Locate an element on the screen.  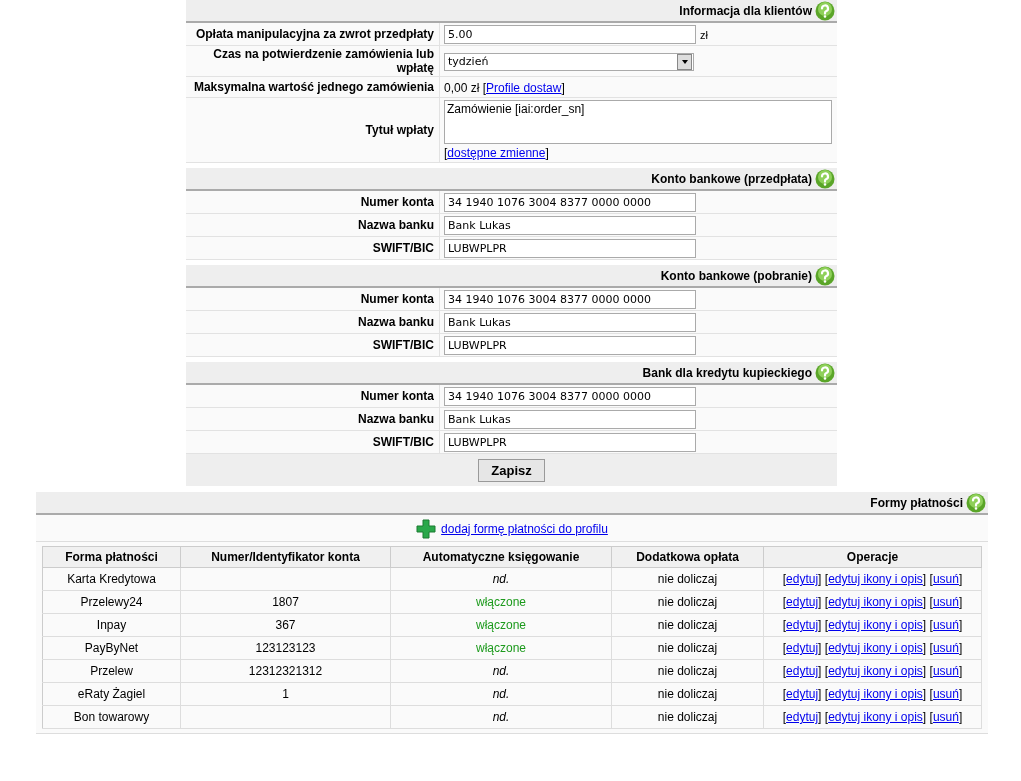
table-cell: 1807 is located at coordinates (285, 602).